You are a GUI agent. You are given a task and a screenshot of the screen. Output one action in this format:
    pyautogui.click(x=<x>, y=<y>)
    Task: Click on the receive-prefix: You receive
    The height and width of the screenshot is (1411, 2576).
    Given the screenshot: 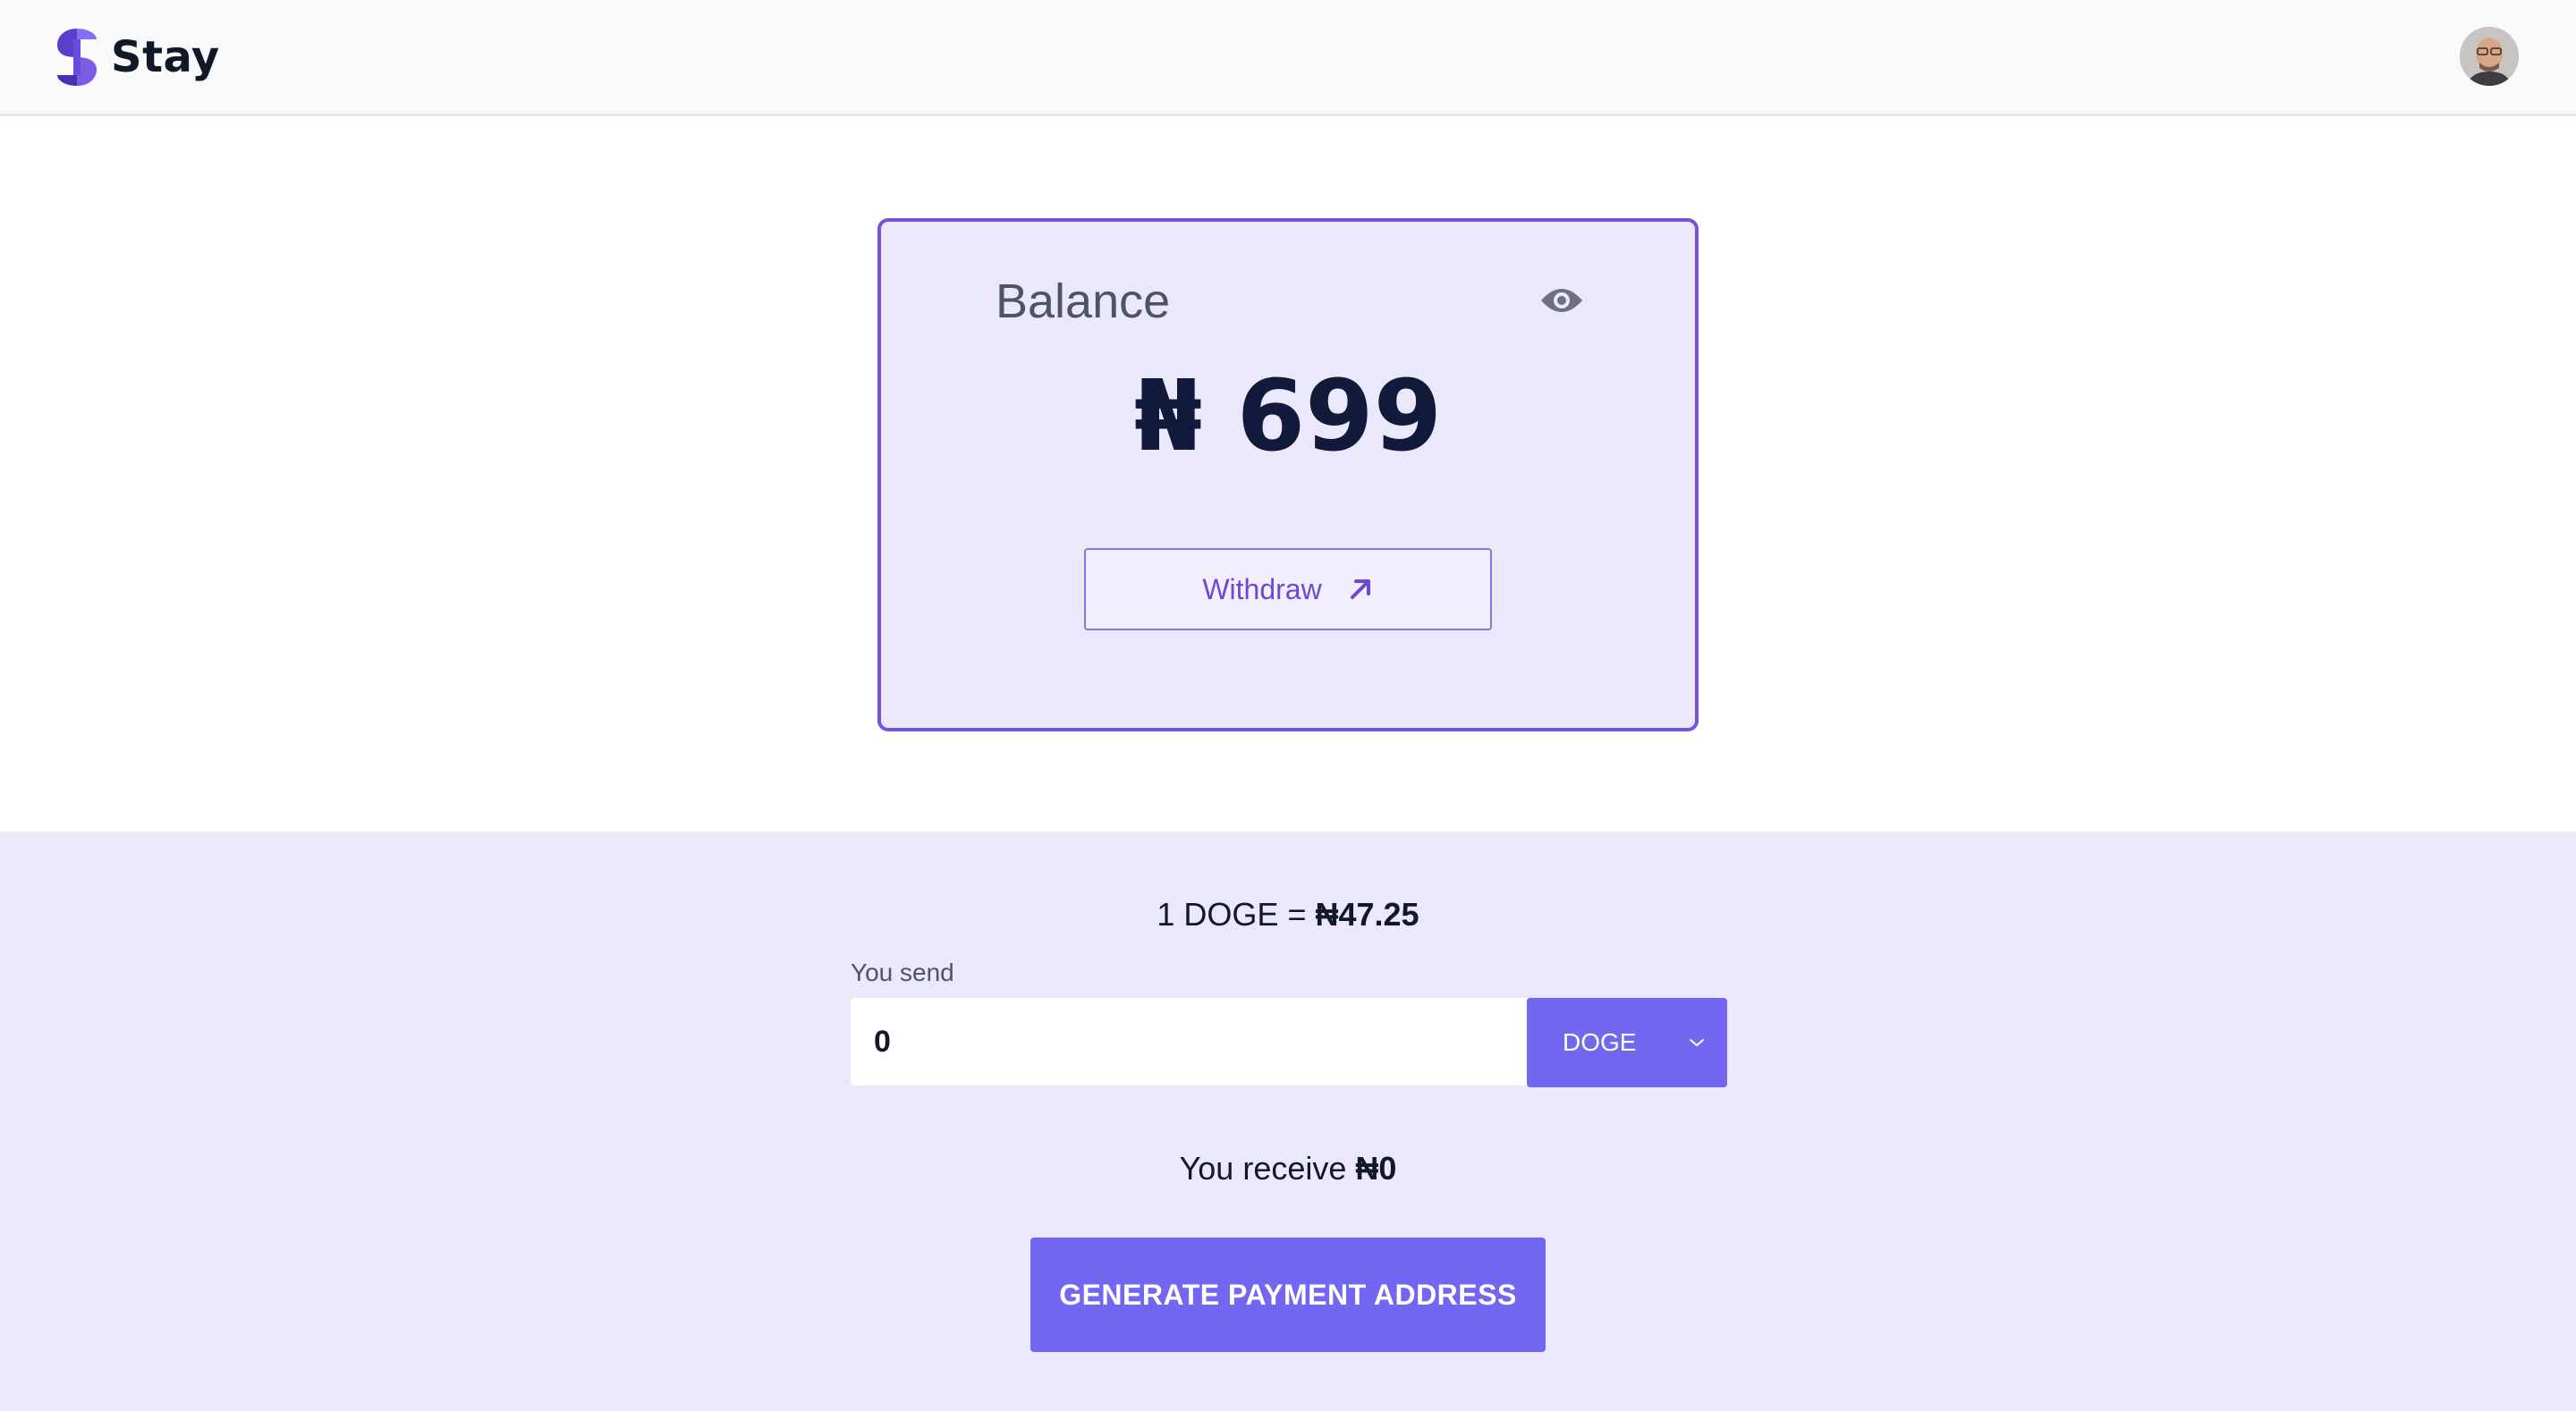 What is the action you would take?
    pyautogui.click(x=1267, y=1168)
    